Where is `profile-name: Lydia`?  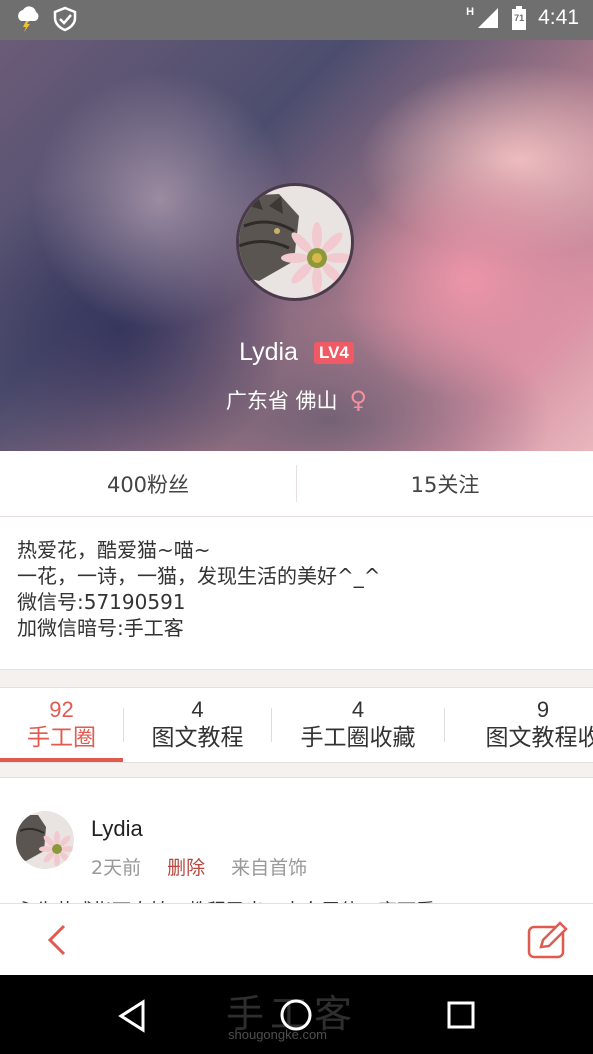 profile-name: Lydia is located at coordinates (268, 352).